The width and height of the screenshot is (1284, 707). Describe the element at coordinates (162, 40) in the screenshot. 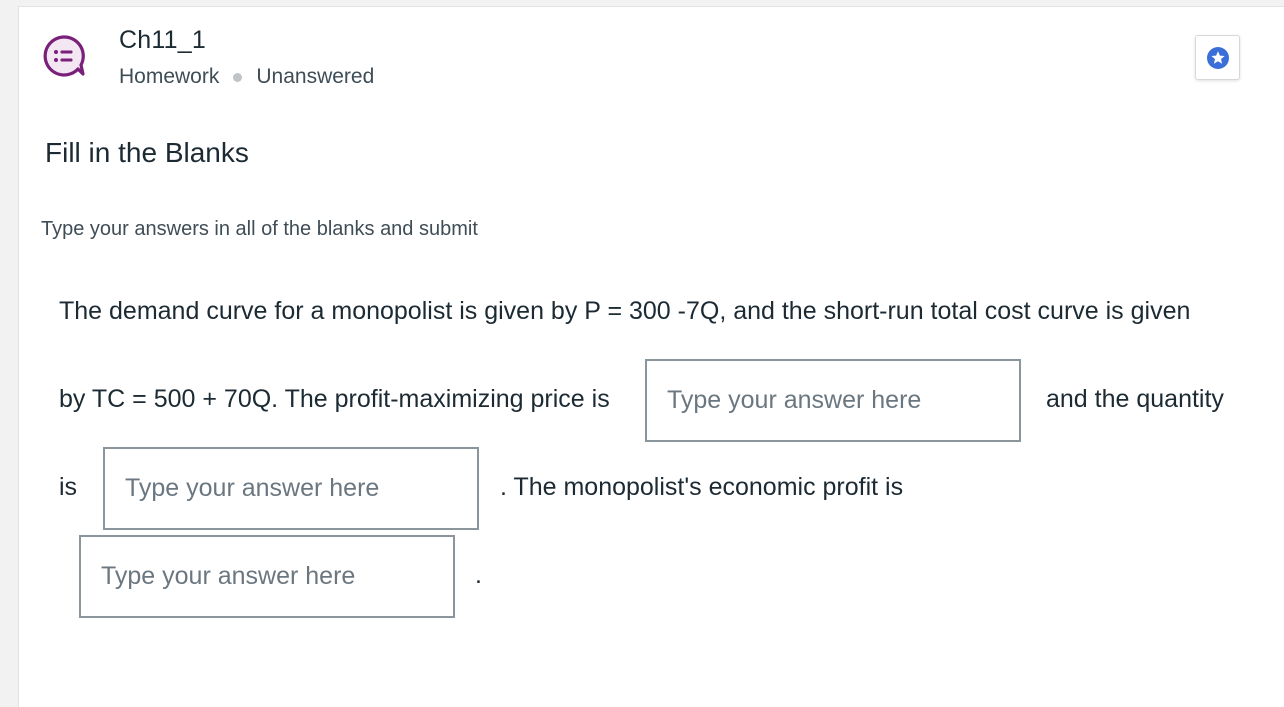

I see `assignment-title: Ch11_1` at that location.